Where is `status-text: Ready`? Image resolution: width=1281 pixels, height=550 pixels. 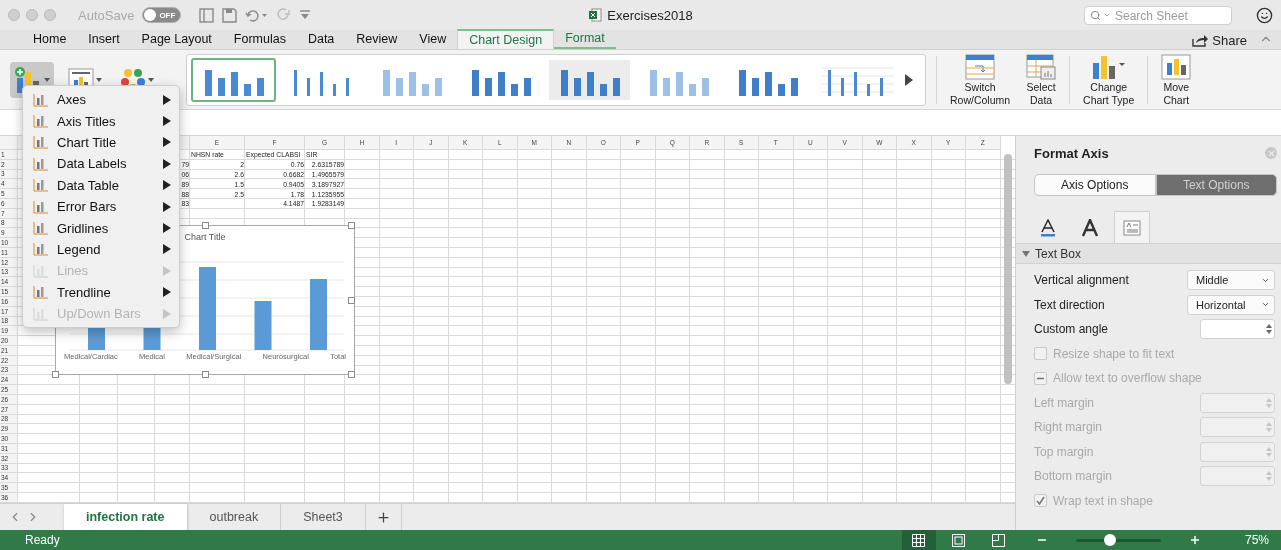 status-text: Ready is located at coordinates (42, 540).